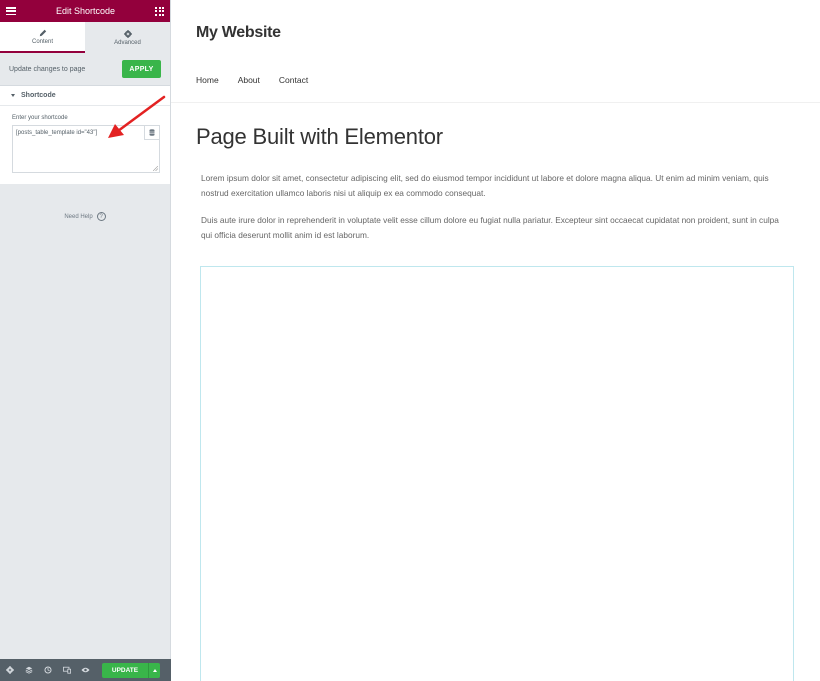  I want to click on widgets-grid-icon, so click(159, 11).